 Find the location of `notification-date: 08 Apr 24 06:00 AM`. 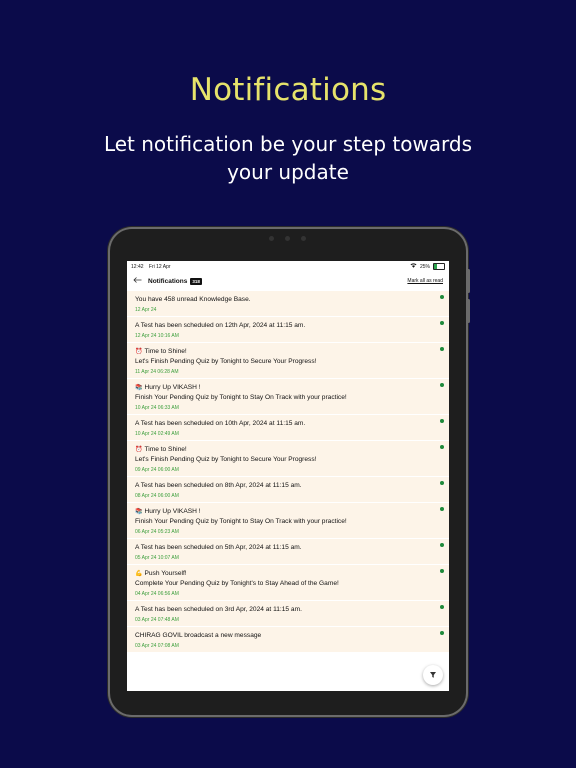

notification-date: 08 Apr 24 06:00 AM is located at coordinates (157, 496).